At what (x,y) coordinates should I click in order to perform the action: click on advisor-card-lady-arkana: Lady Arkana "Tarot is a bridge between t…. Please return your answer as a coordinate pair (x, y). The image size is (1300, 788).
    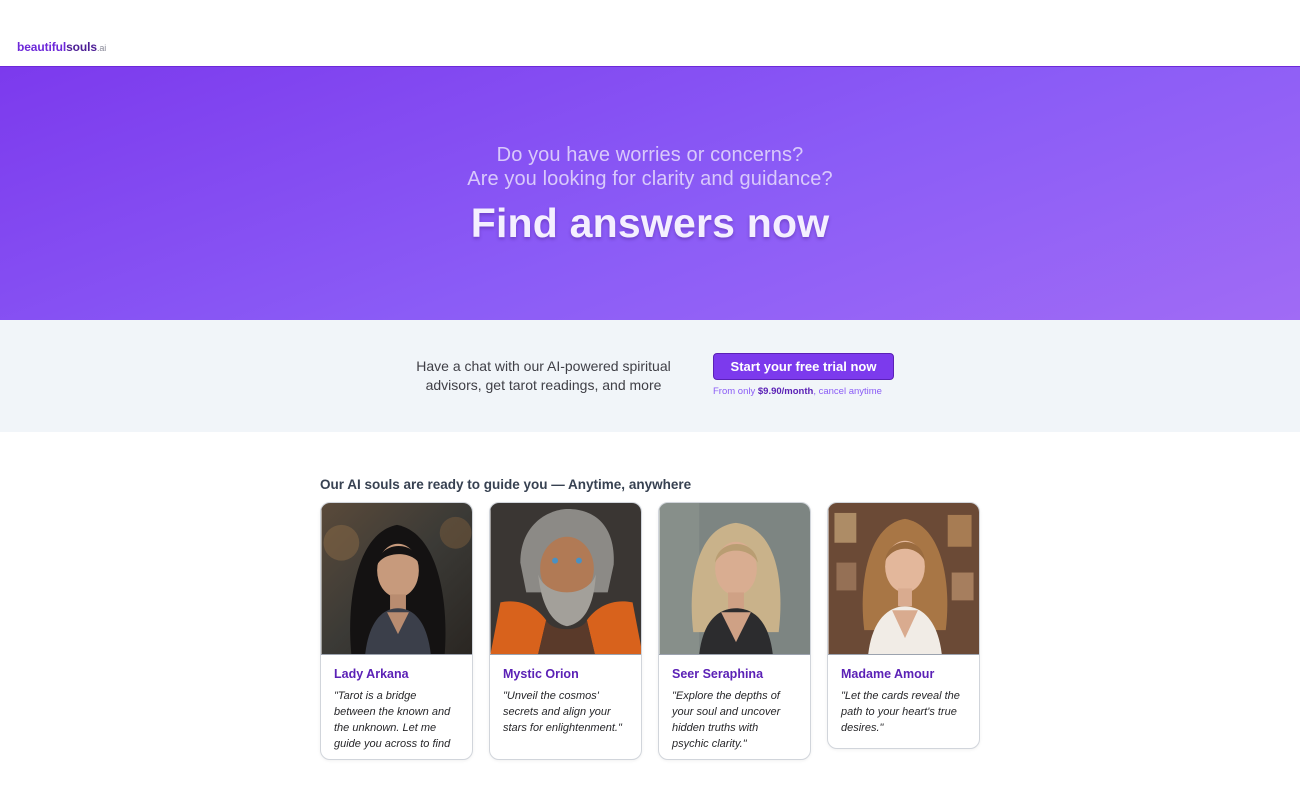
    Looking at the image, I should click on (396, 631).